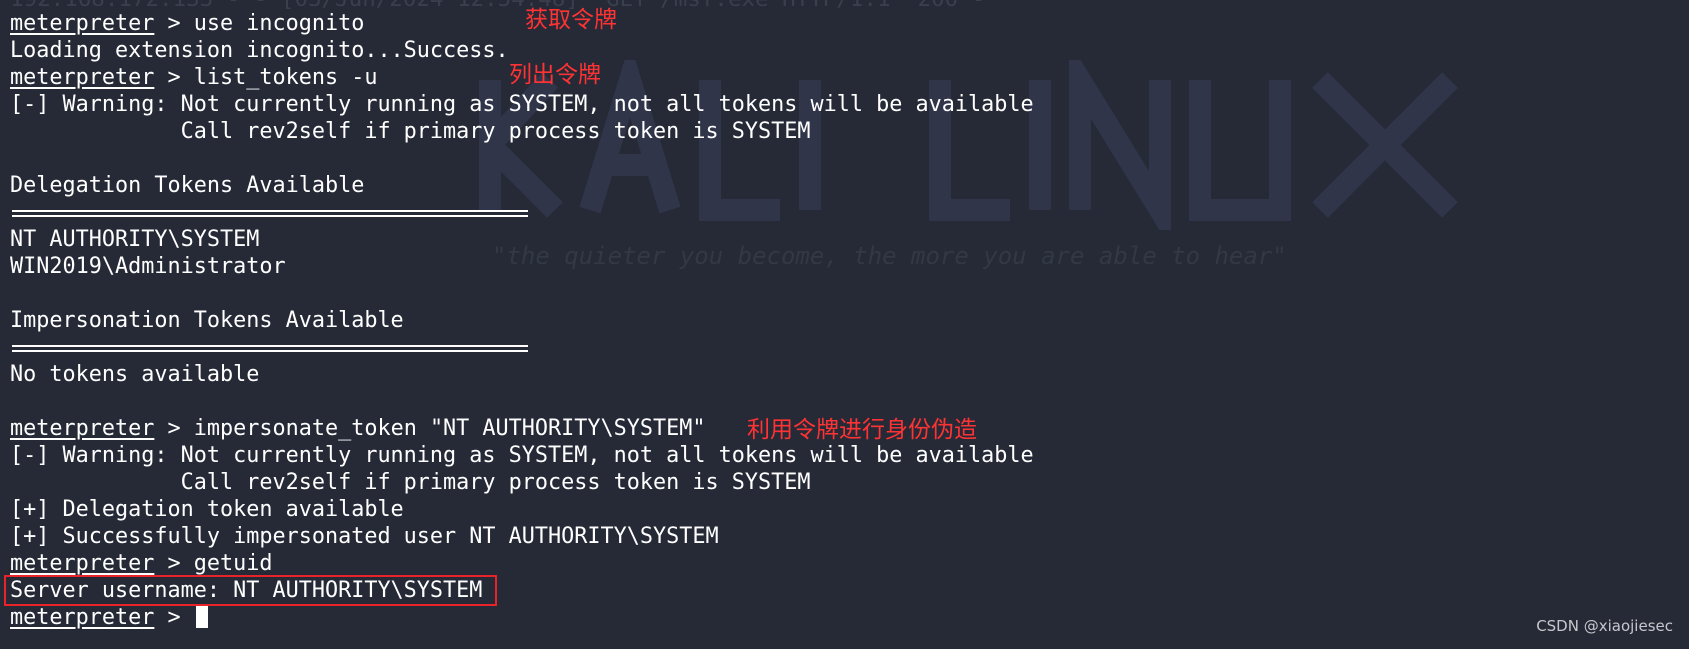  Describe the element at coordinates (187, 185) in the screenshot. I see `section-heading: Delegation Tokens Available` at that location.